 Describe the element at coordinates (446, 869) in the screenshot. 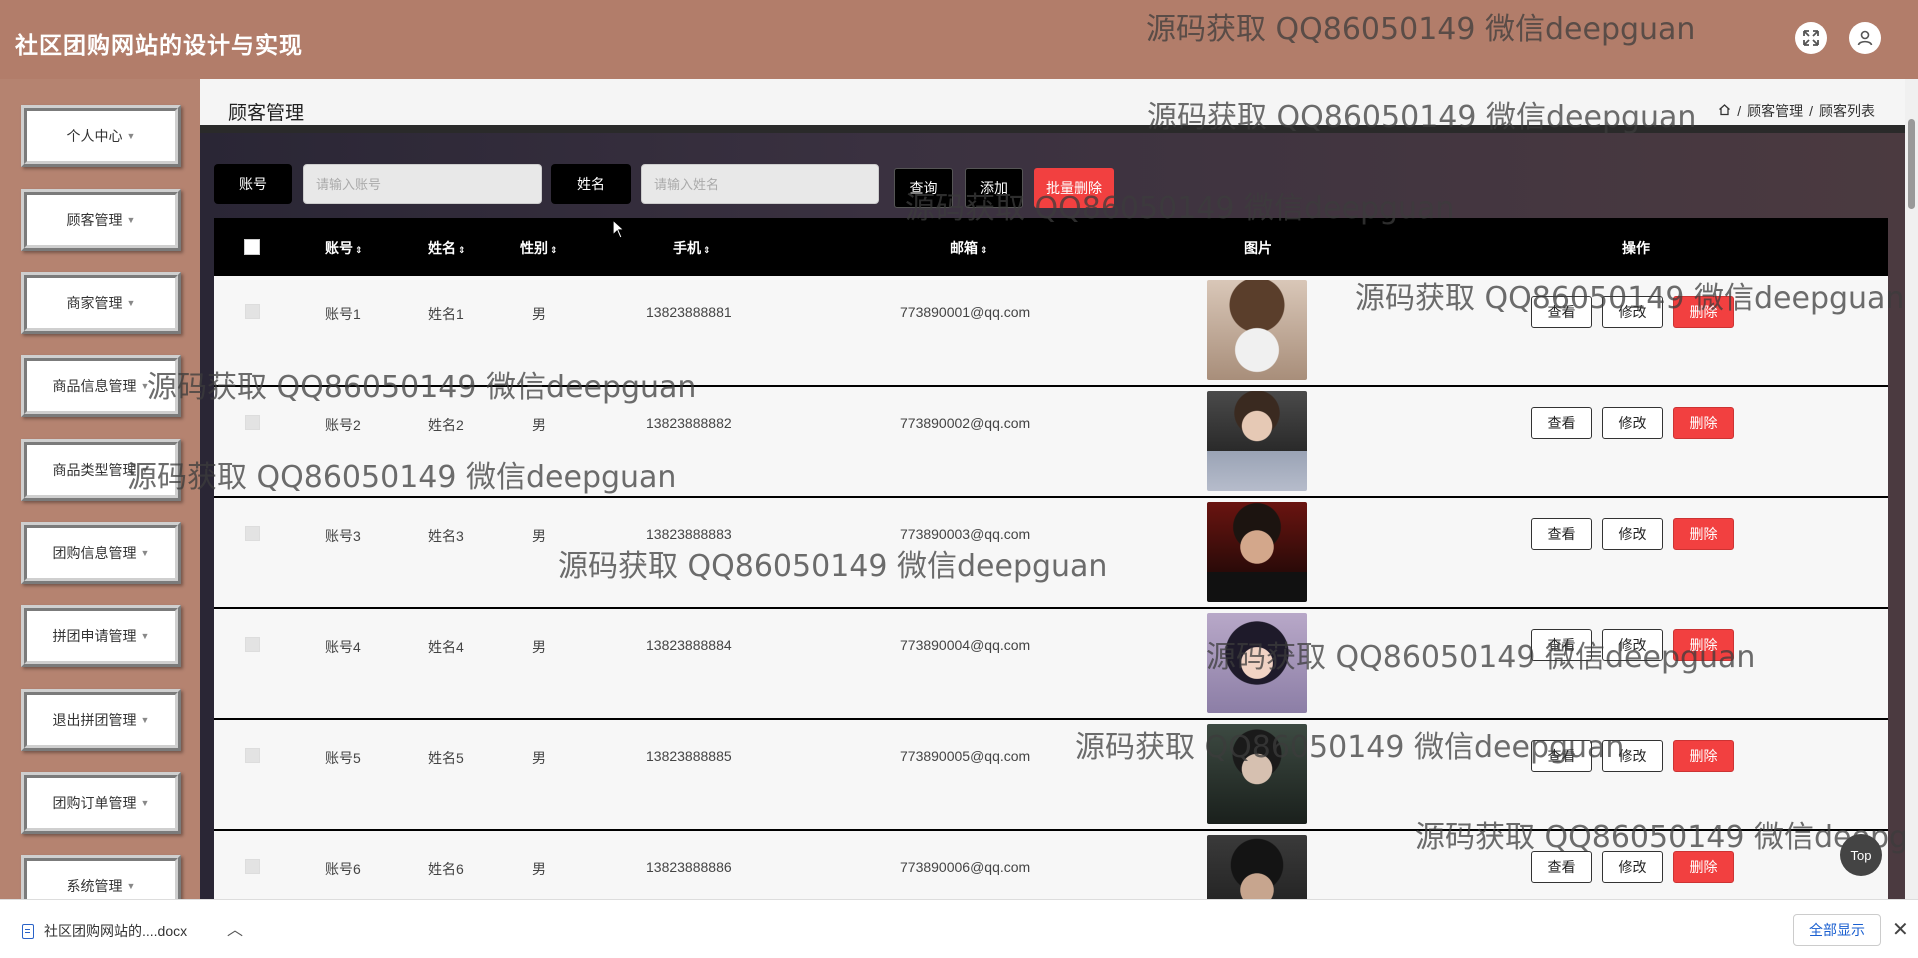

I see `cell-name: 姓名6` at that location.